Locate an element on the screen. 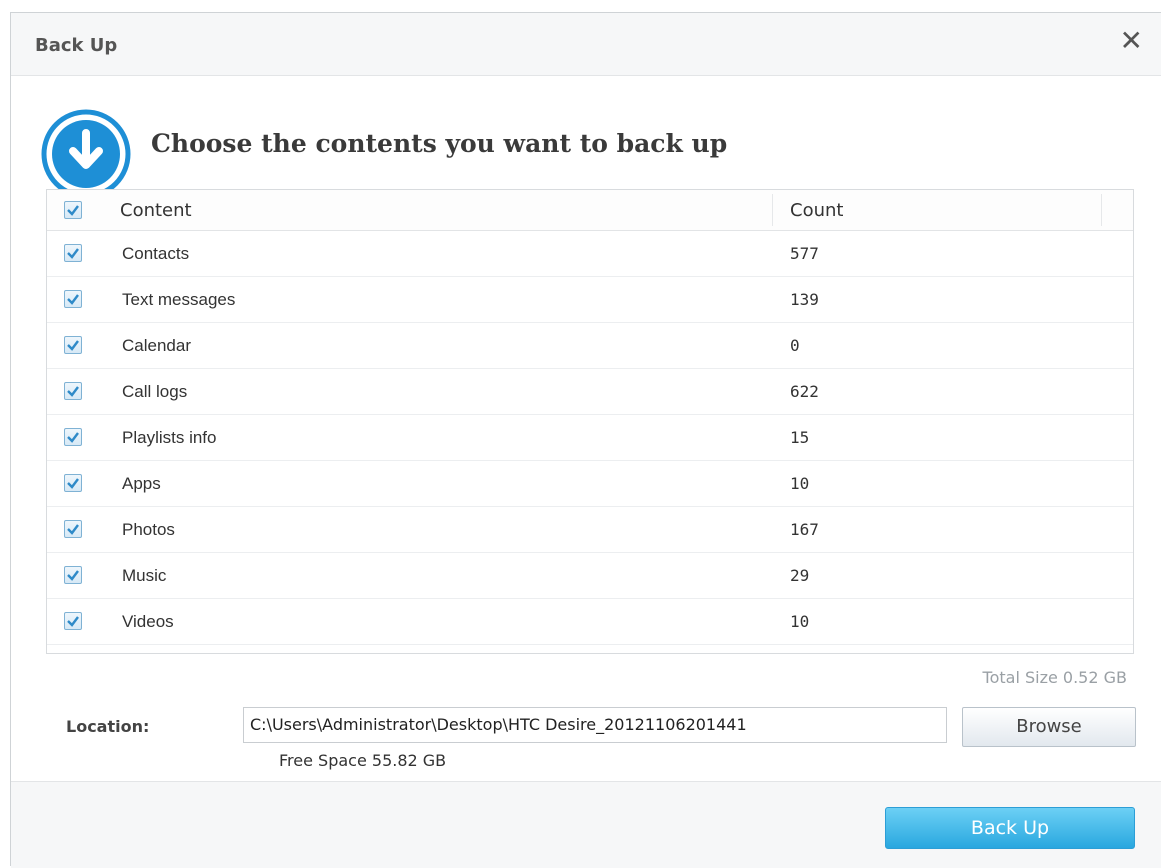 This screenshot has width=1161, height=868. row-content-label: Text messages is located at coordinates (179, 299).